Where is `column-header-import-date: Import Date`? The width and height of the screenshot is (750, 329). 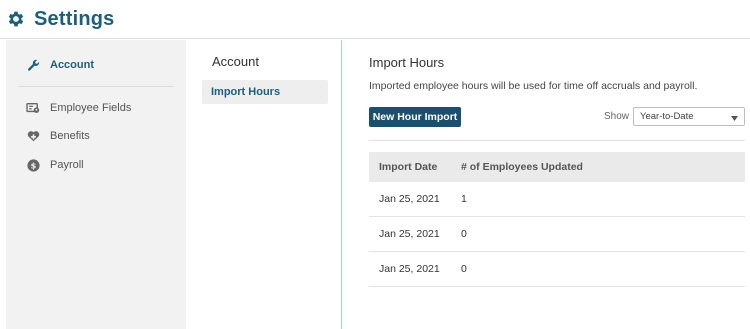
column-header-import-date: Import Date is located at coordinates (408, 167).